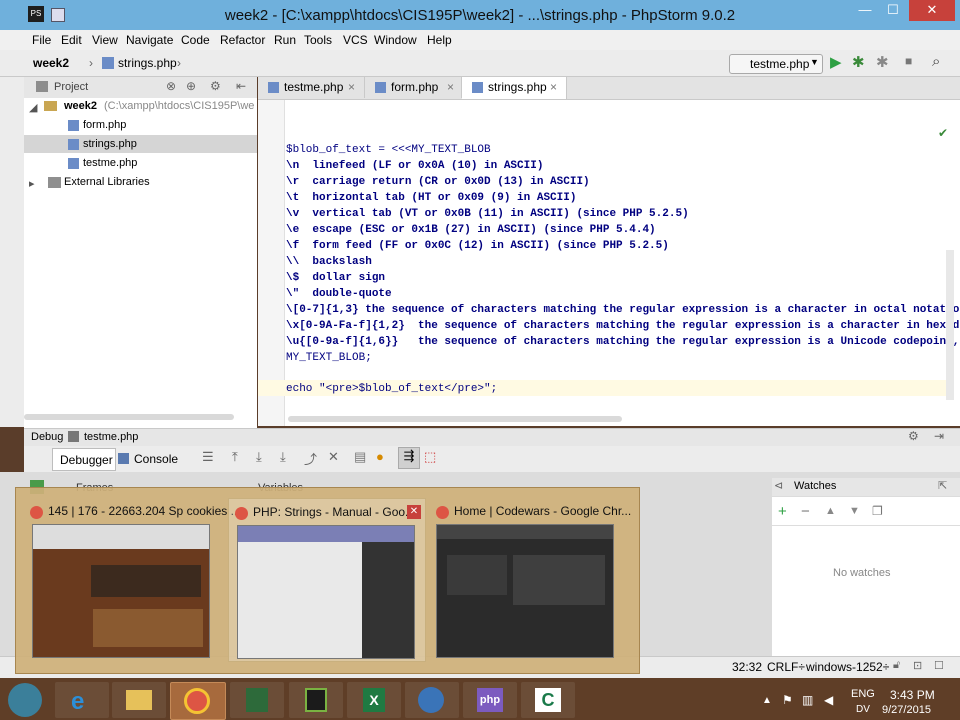 The height and width of the screenshot is (720, 960). I want to click on arrow-up-icon: ▲, so click(830, 511).